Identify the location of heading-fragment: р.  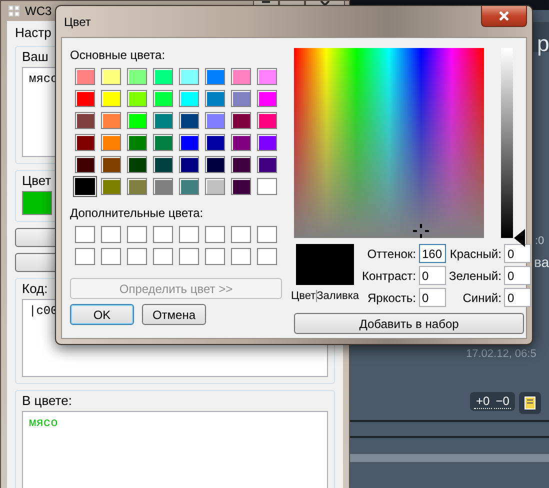
(543, 44).